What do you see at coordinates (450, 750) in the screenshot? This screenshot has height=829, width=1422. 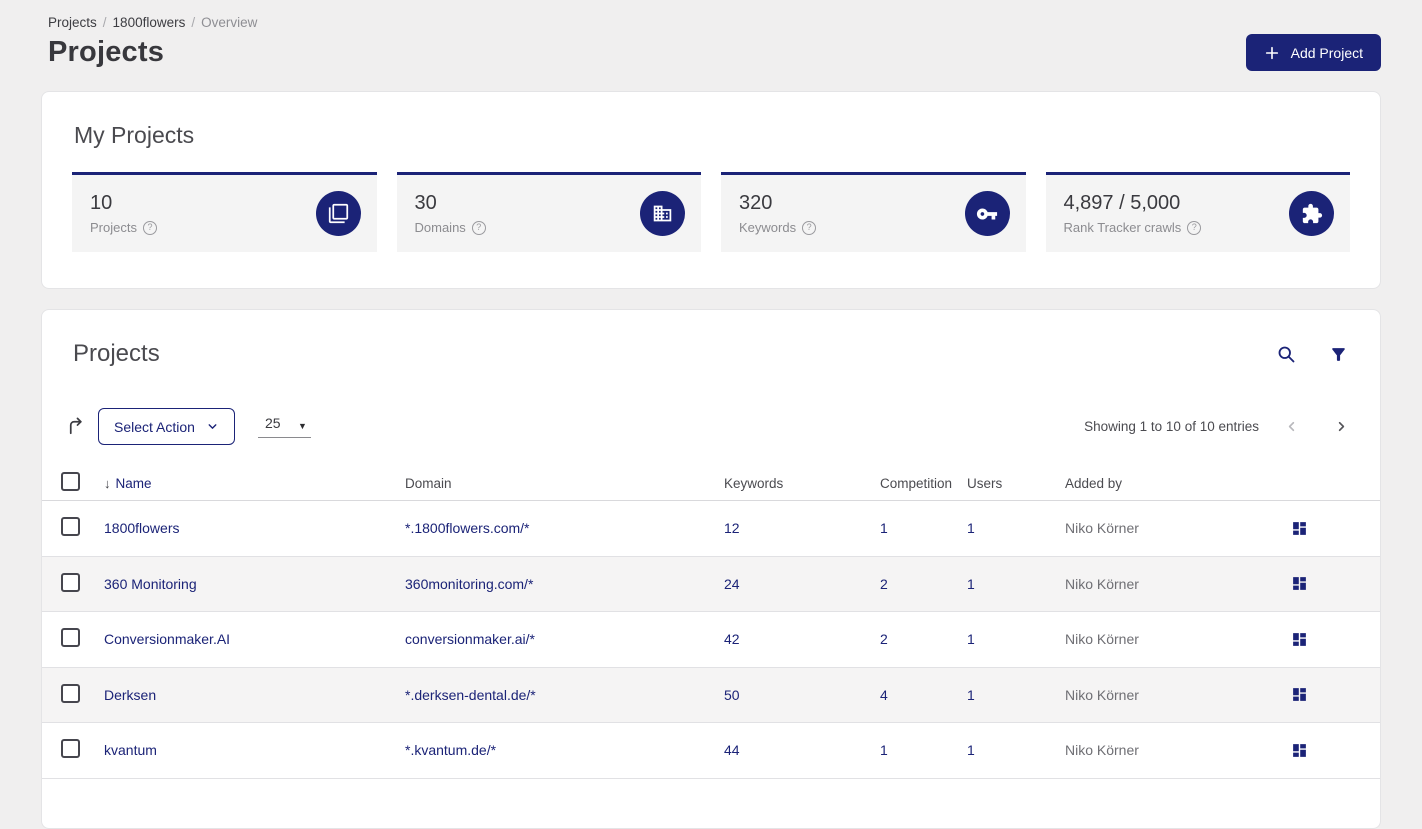 I see `project-domain-link: *.kvantum.de/*` at bounding box center [450, 750].